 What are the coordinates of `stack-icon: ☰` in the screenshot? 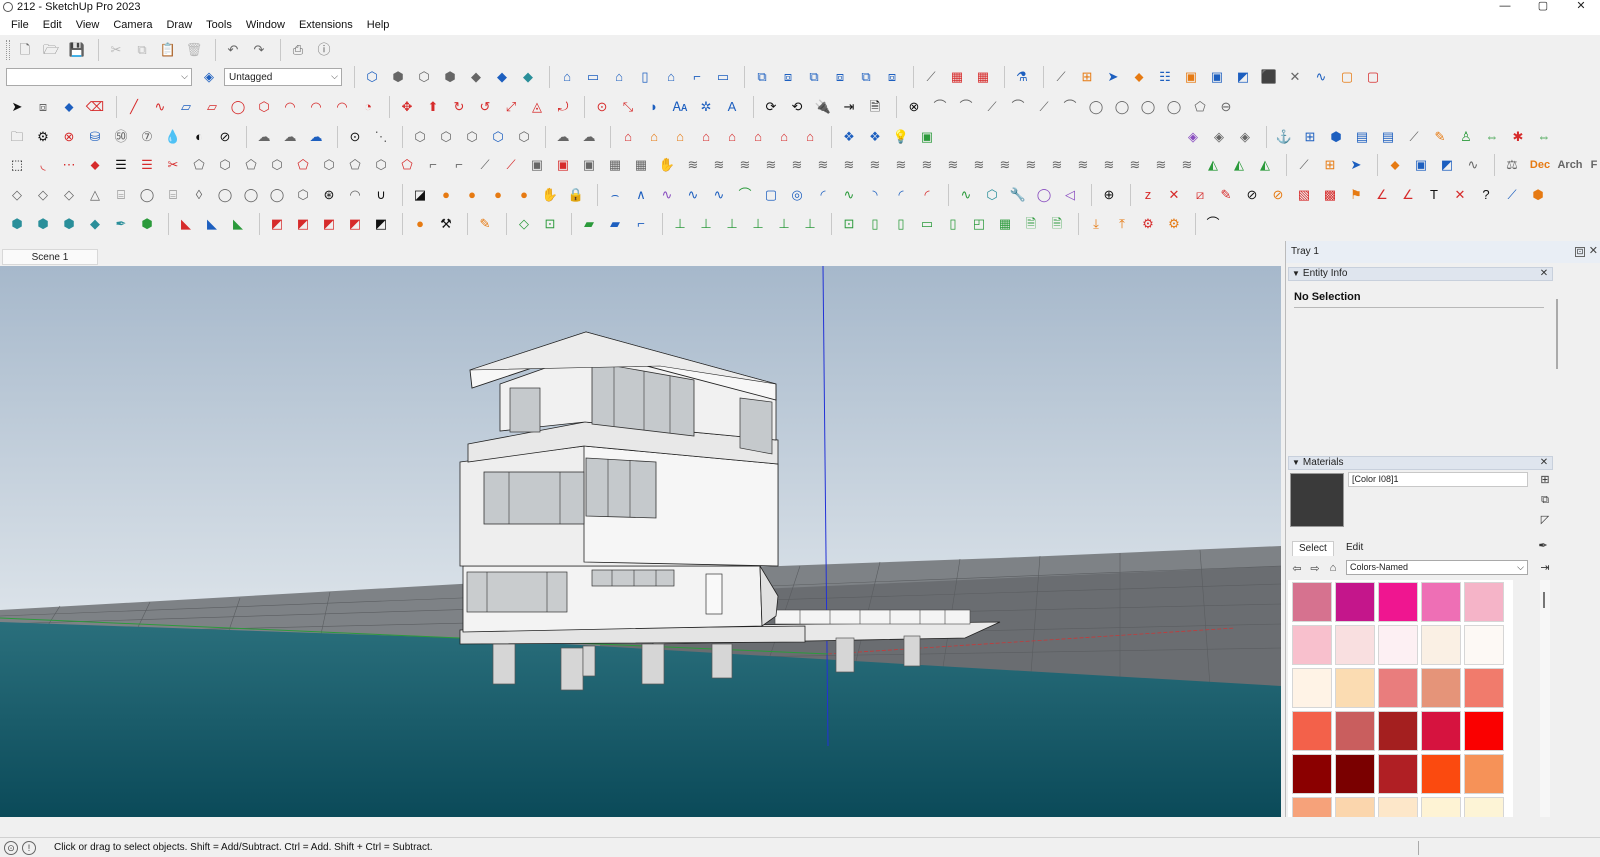 It's located at (121, 165).